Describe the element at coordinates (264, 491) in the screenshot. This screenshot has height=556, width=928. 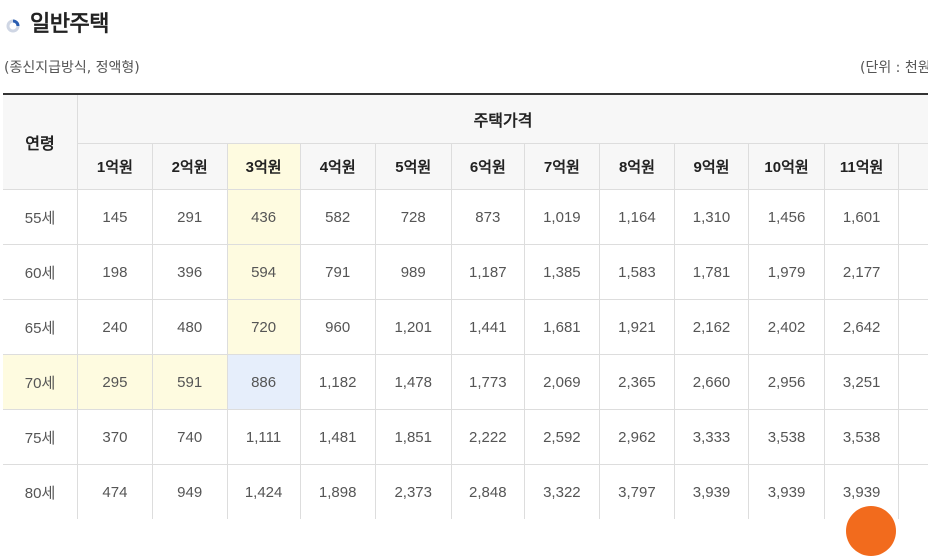
I see `value-cell: 1,424` at that location.